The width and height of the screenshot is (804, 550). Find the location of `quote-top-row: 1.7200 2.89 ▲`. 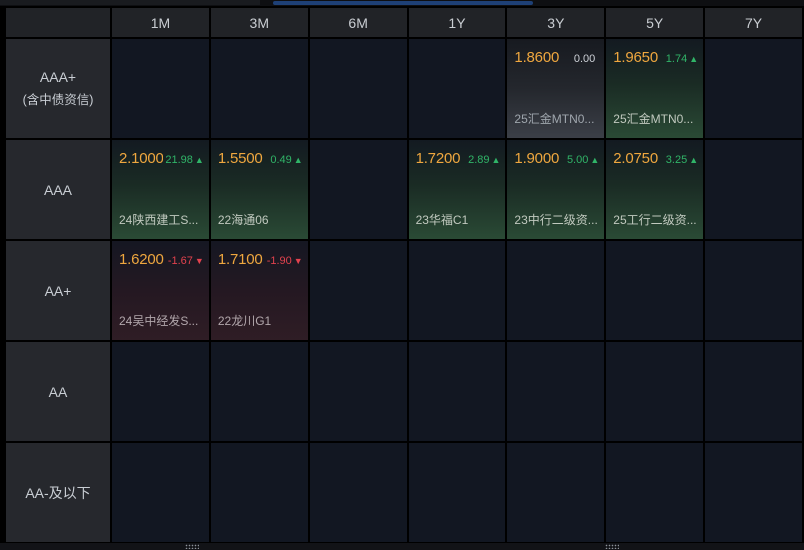

quote-top-row: 1.7200 2.89 ▲ is located at coordinates (457, 153).